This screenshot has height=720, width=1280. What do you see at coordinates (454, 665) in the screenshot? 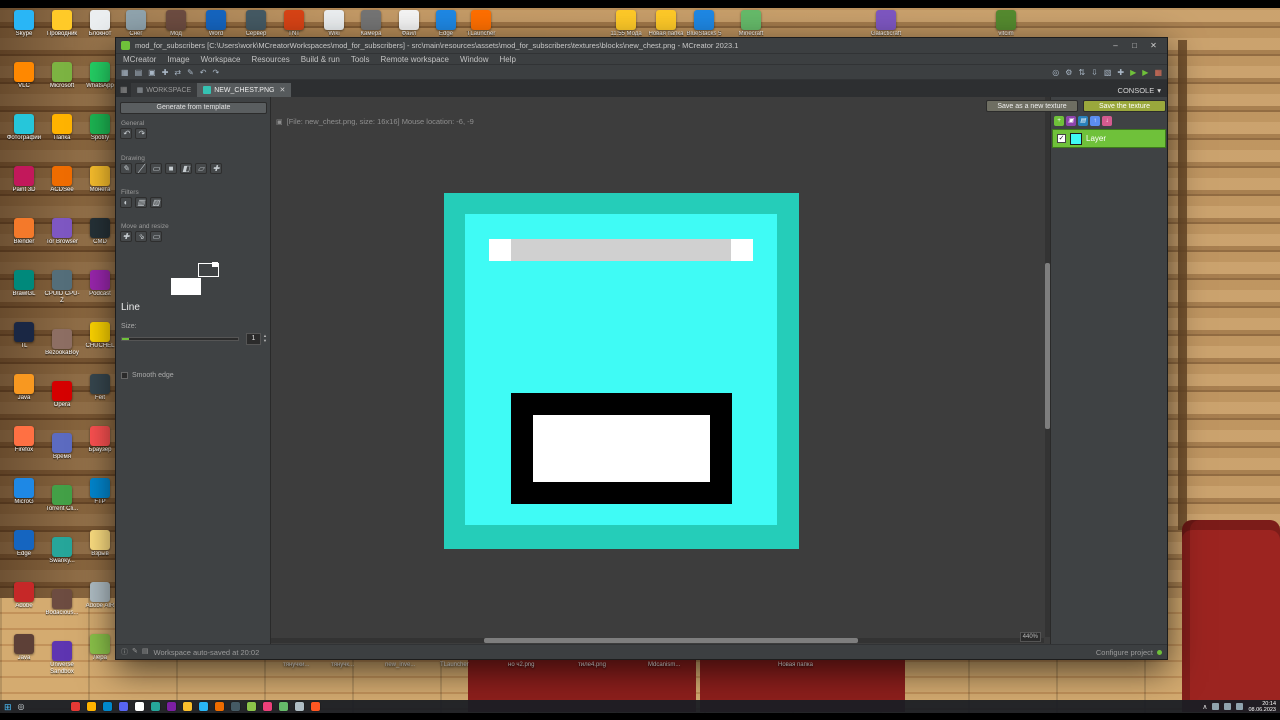
I see `desktop-file: TLauncher` at bounding box center [454, 665].